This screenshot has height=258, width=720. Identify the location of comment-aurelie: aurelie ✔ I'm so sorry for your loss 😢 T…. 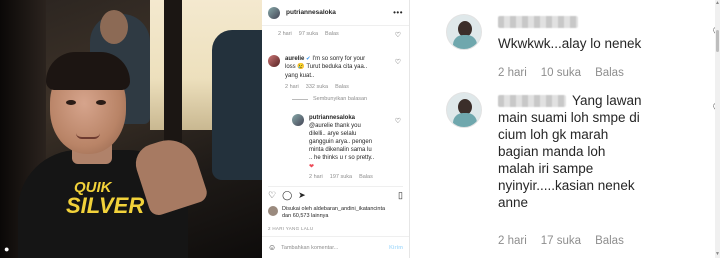
(331, 73).